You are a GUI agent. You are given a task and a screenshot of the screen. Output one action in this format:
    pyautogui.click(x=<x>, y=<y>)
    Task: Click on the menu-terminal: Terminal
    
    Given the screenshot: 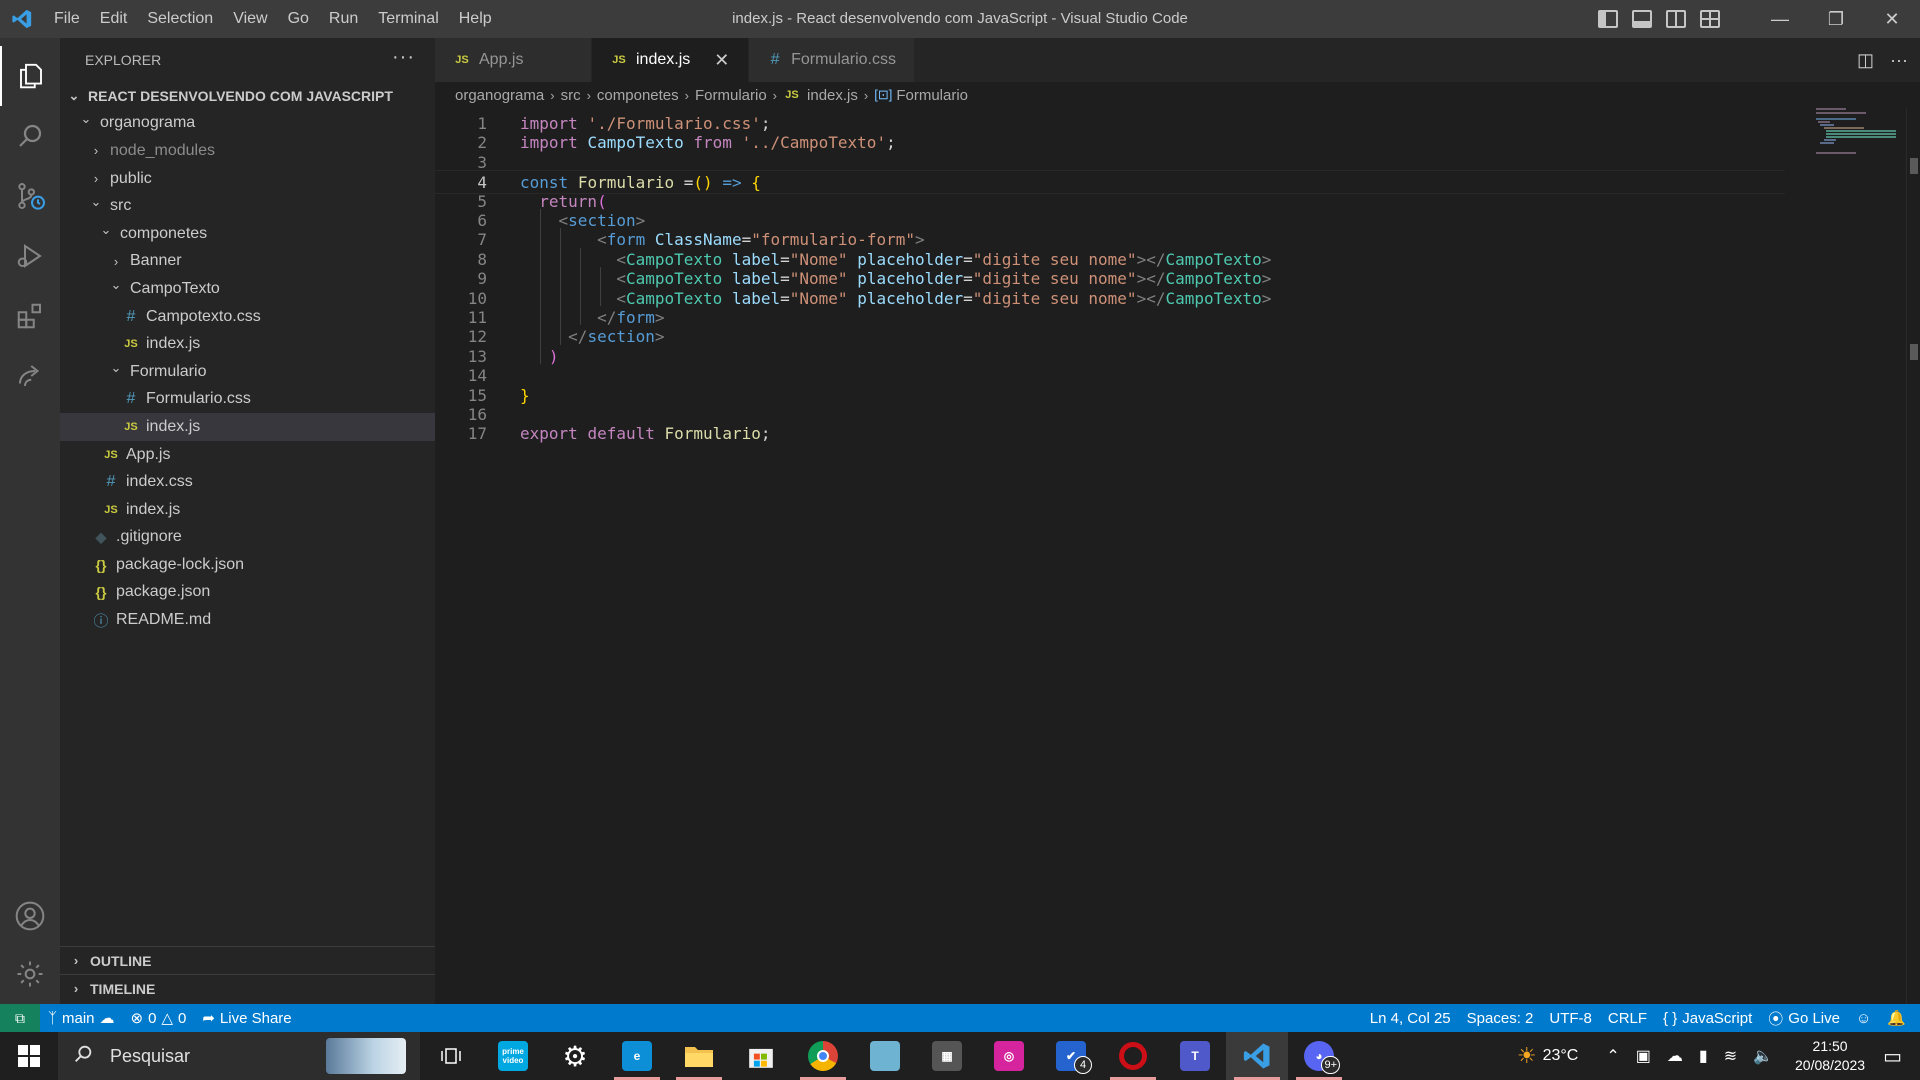 What is the action you would take?
    pyautogui.click(x=408, y=19)
    